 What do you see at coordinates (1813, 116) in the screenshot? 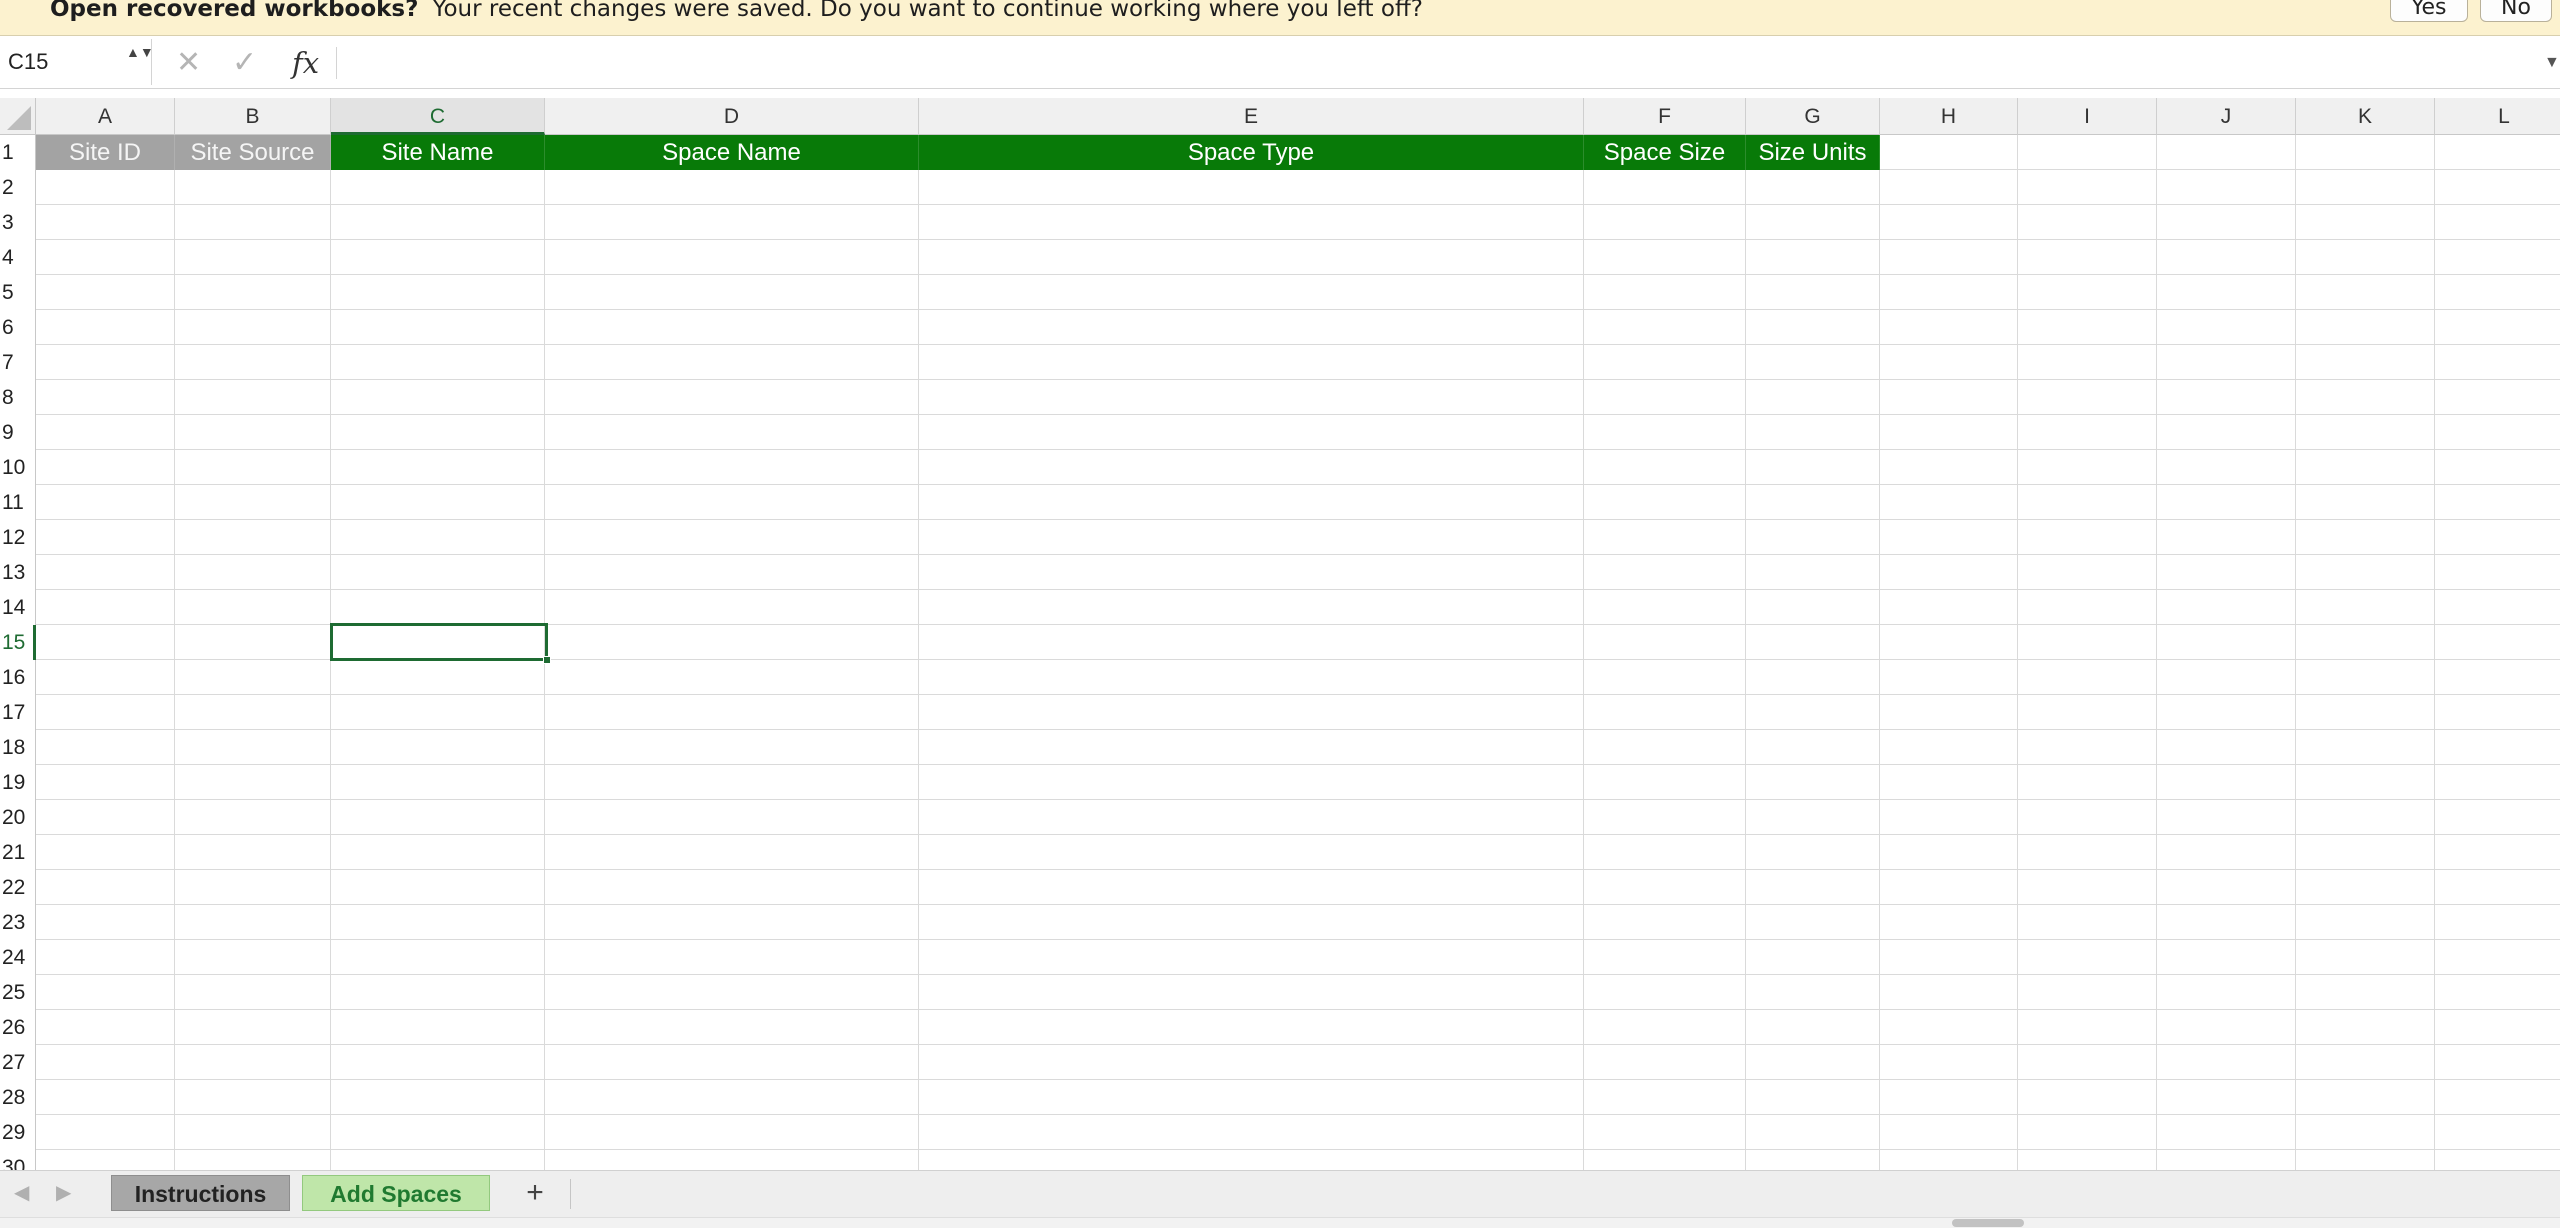
I see `column-header-g: G` at bounding box center [1813, 116].